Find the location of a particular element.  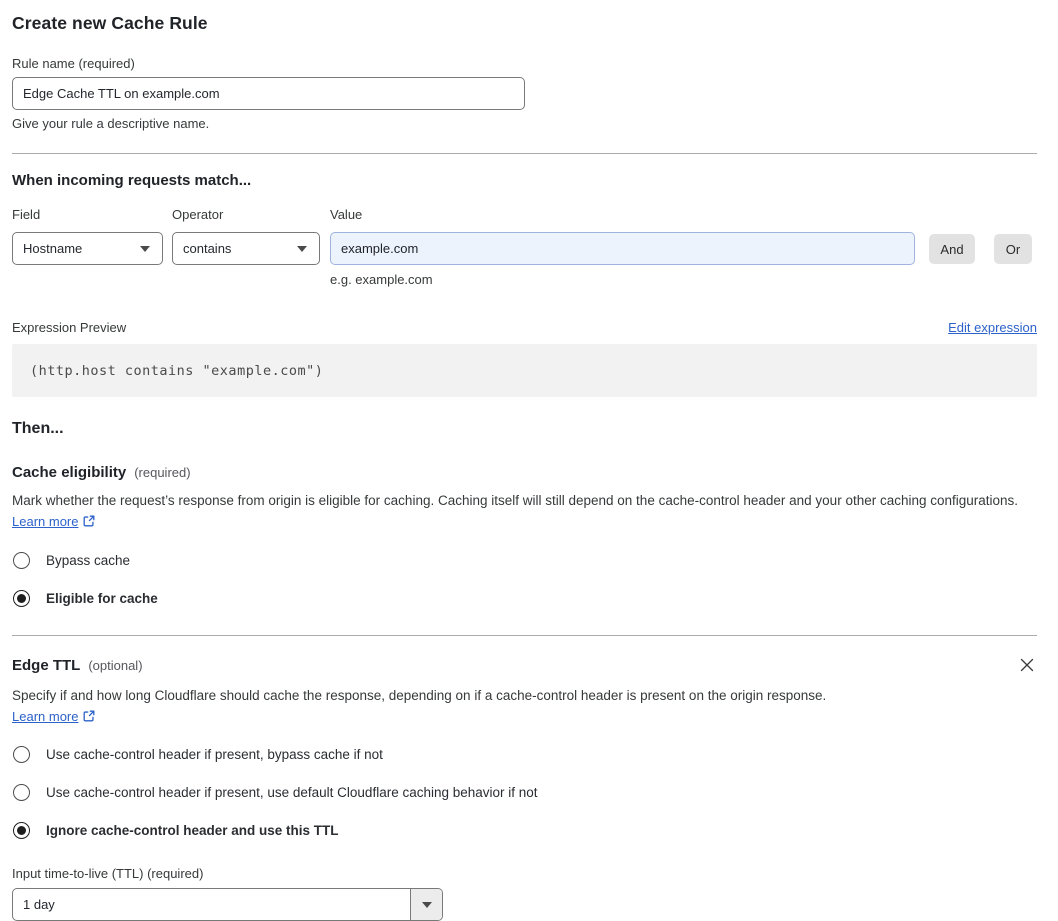

rule-name-help: Give your rule a descriptive name. is located at coordinates (111, 123).